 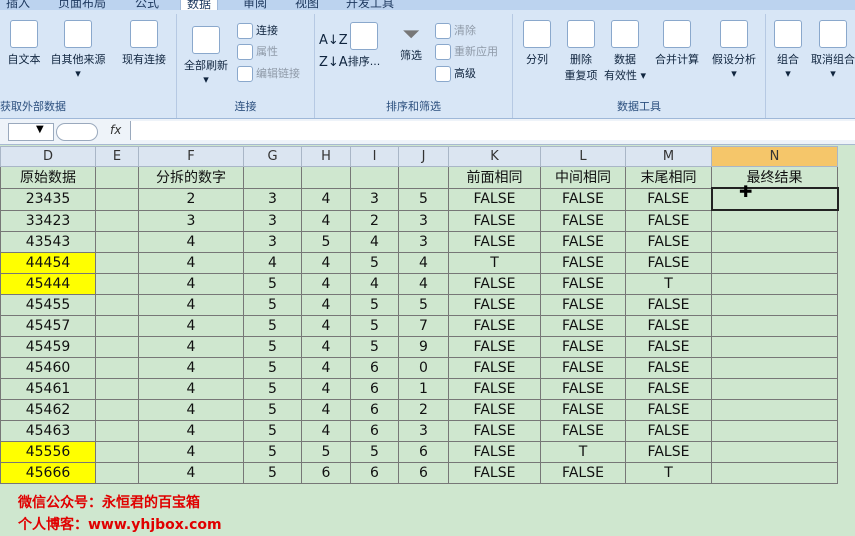 I want to click on col-header-g: G, so click(x=272, y=156).